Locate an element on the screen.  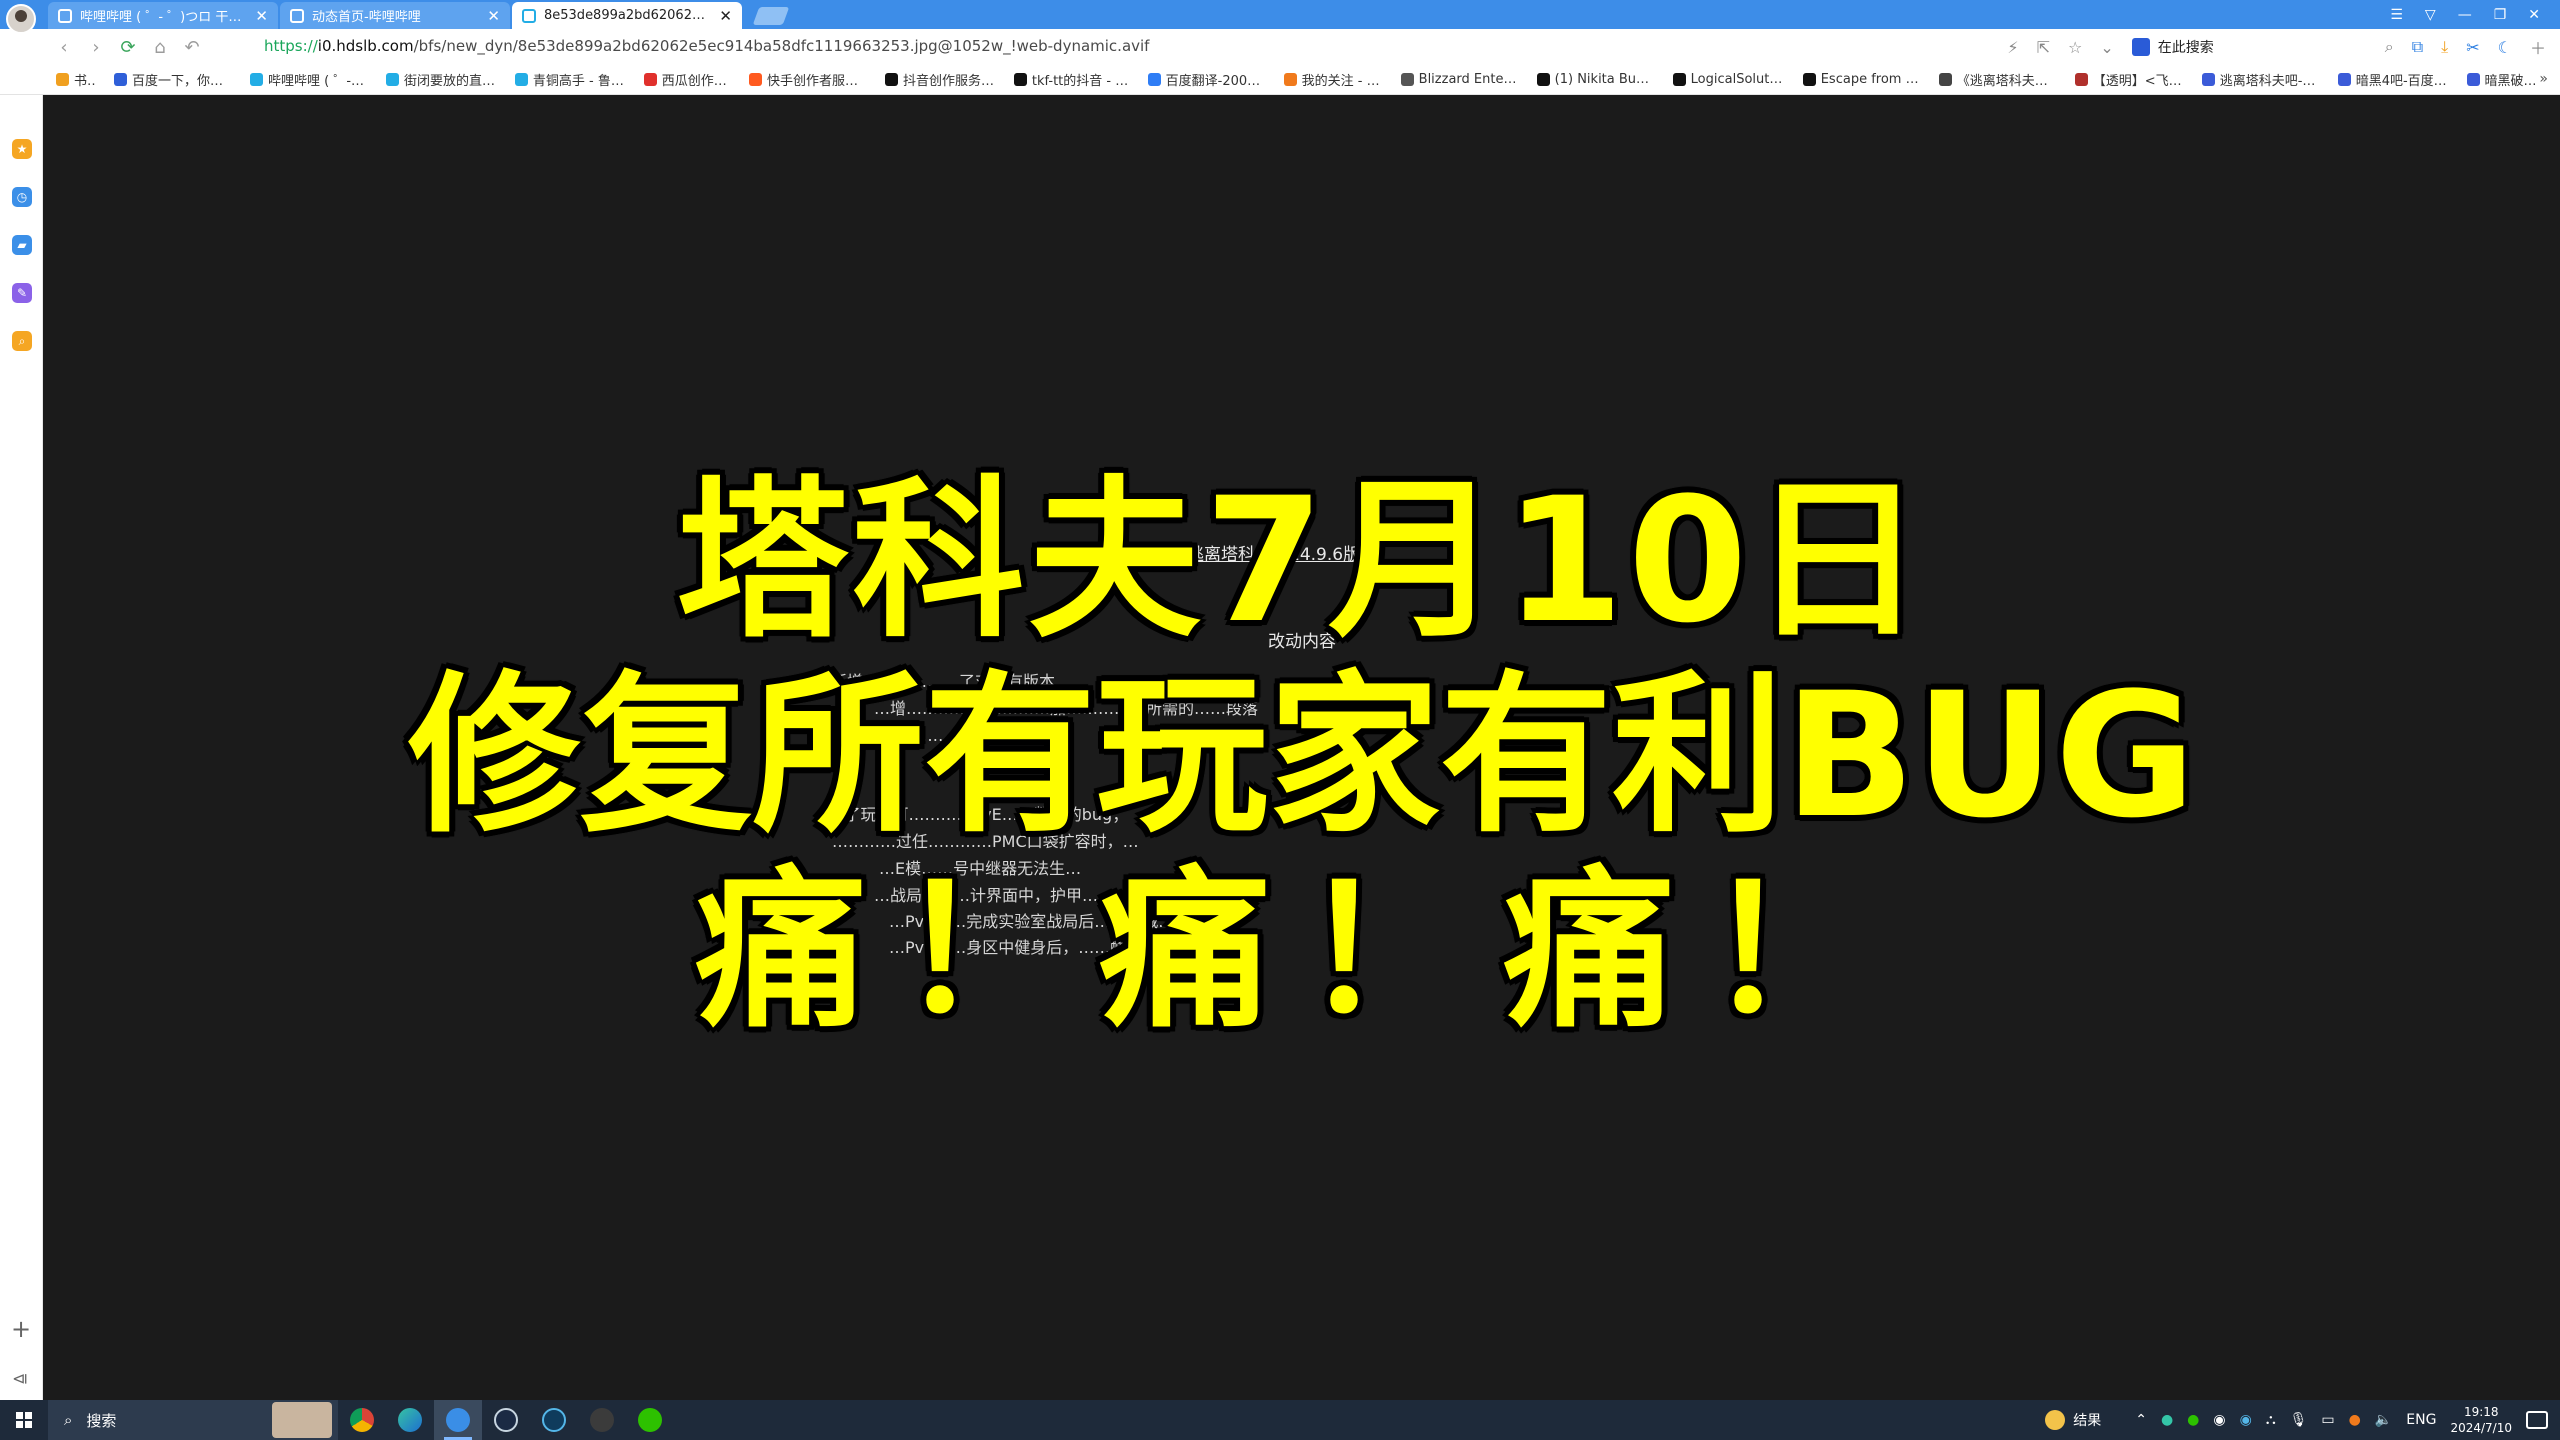
download-icon: ⤓ is located at coordinates (2444, 47).